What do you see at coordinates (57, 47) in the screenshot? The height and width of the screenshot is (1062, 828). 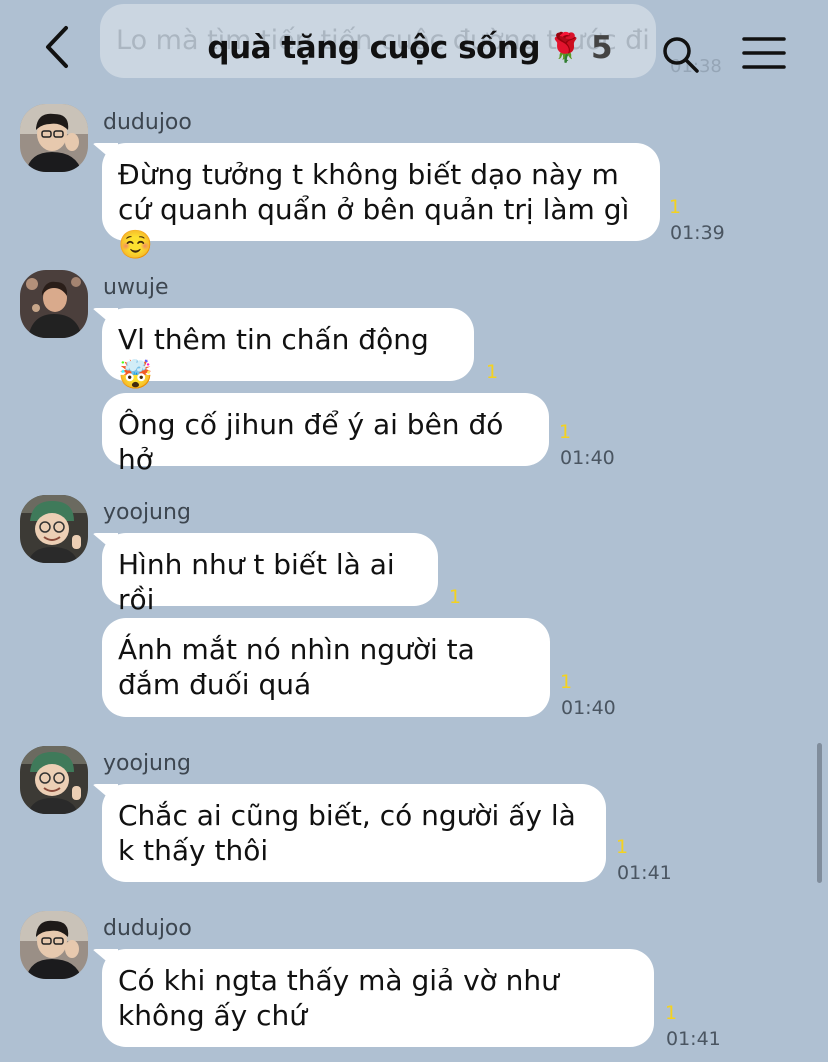 I see `chevron-left-icon` at bounding box center [57, 47].